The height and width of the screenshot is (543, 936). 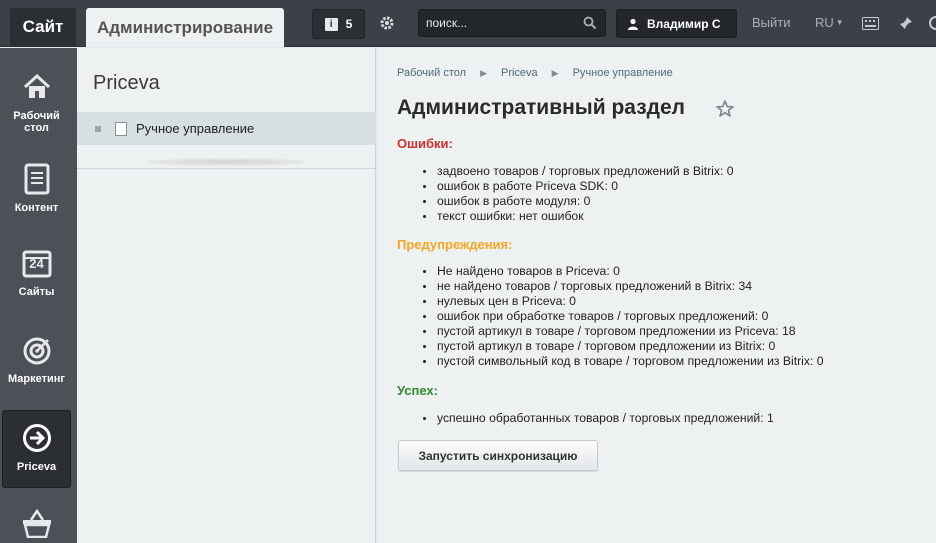 What do you see at coordinates (37, 523) in the screenshot?
I see `basket-icon` at bounding box center [37, 523].